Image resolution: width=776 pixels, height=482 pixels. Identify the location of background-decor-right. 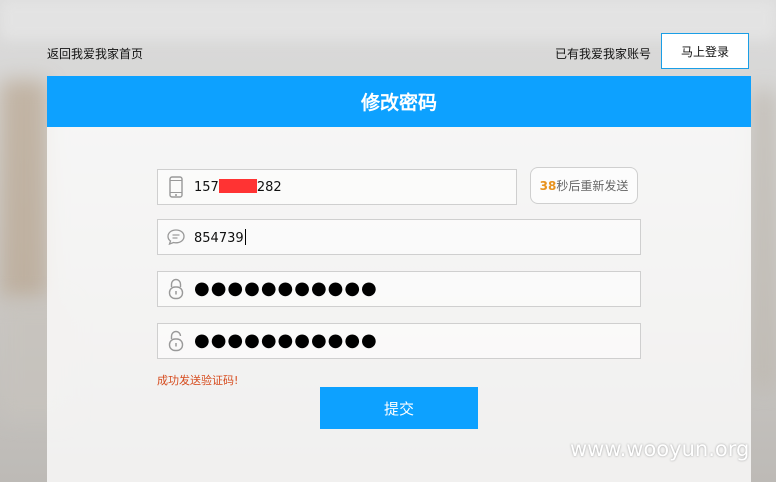
(764, 240).